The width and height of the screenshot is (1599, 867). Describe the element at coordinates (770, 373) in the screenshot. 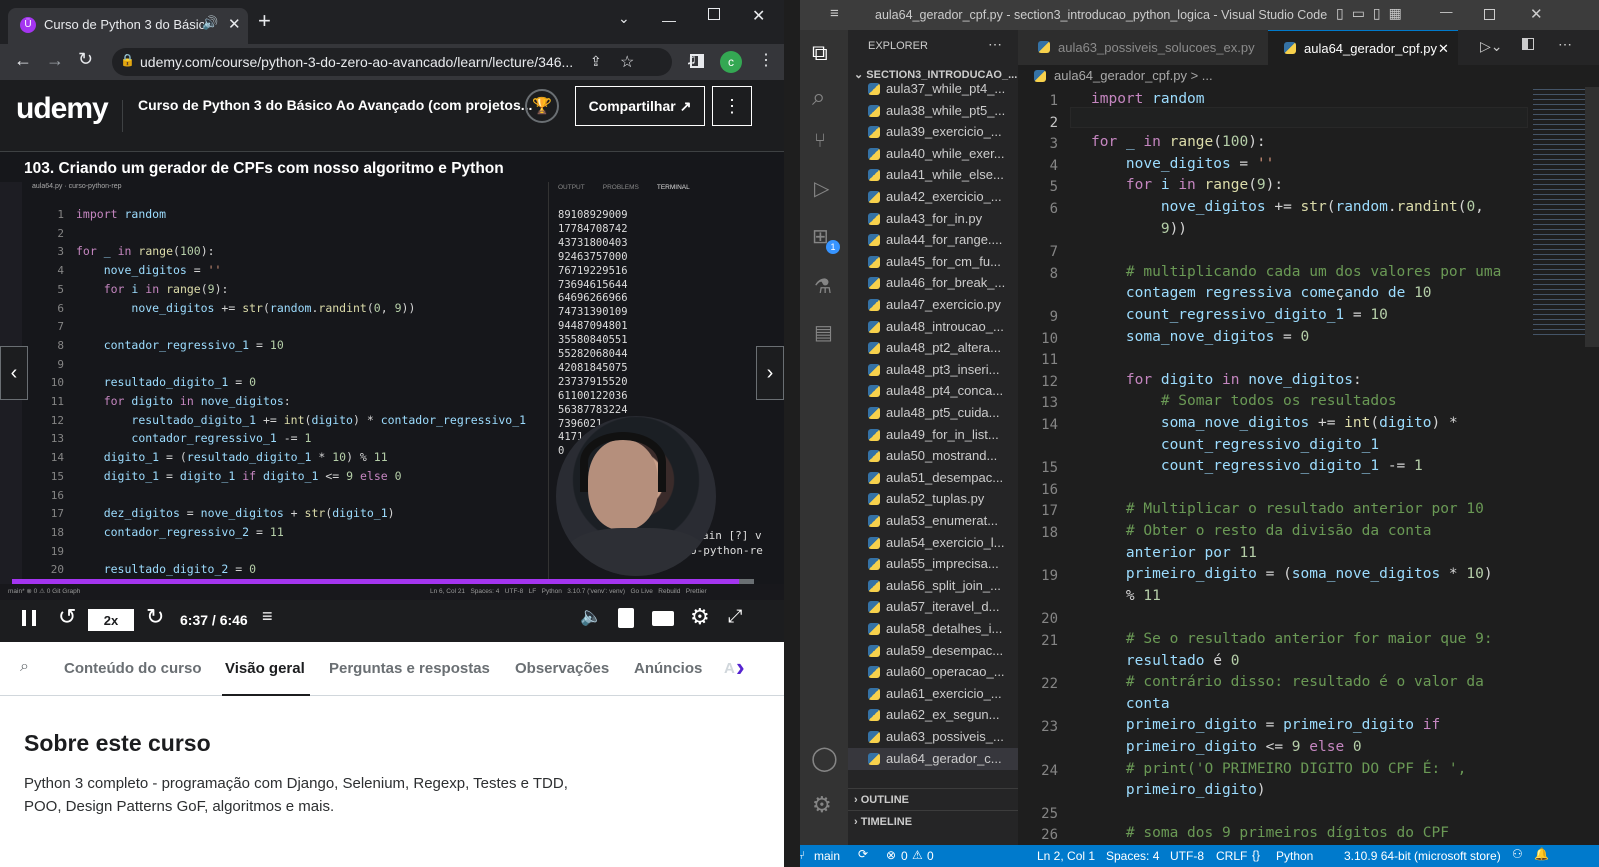

I see `next-lecture-button: ›` at that location.